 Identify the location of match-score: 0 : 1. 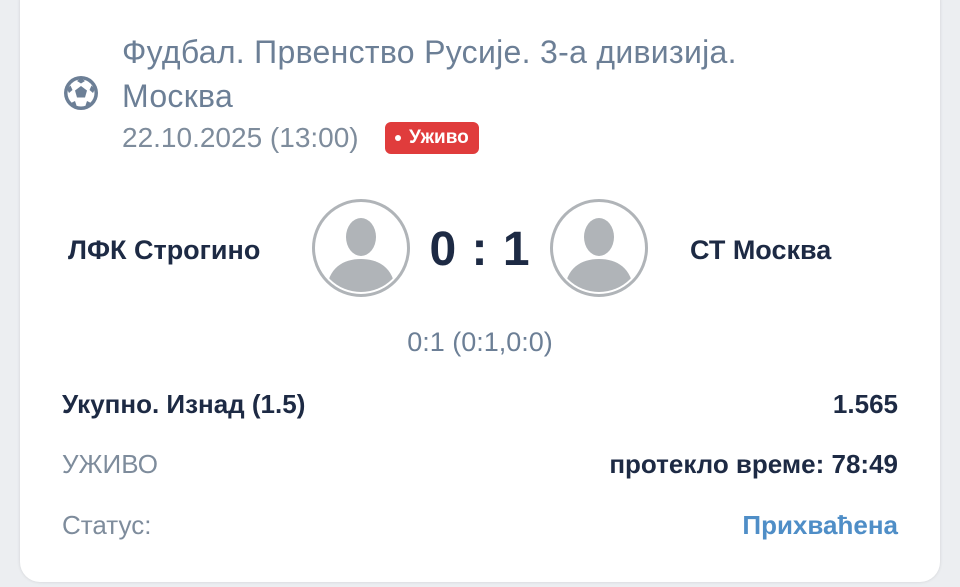
(480, 249).